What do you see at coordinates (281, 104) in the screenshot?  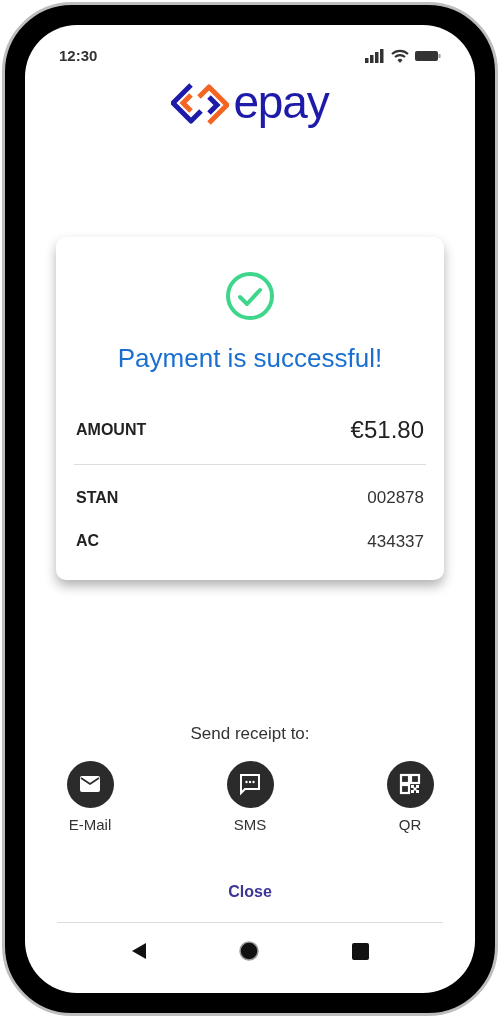 I see `logo-text: epay` at bounding box center [281, 104].